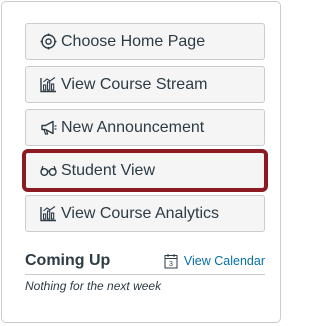 The width and height of the screenshot is (320, 326). I want to click on new-announcement-button: New Announcement, so click(145, 127).